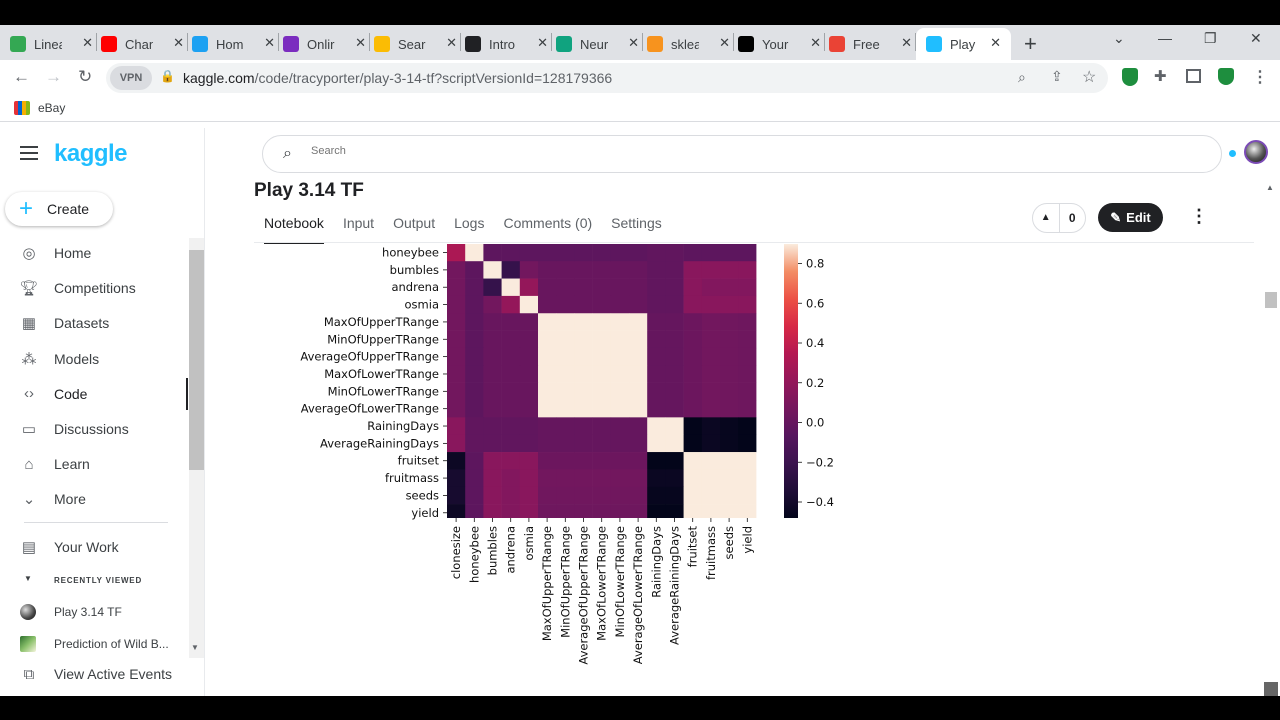  I want to click on colorbar-tick-label: 0.2, so click(815, 383).